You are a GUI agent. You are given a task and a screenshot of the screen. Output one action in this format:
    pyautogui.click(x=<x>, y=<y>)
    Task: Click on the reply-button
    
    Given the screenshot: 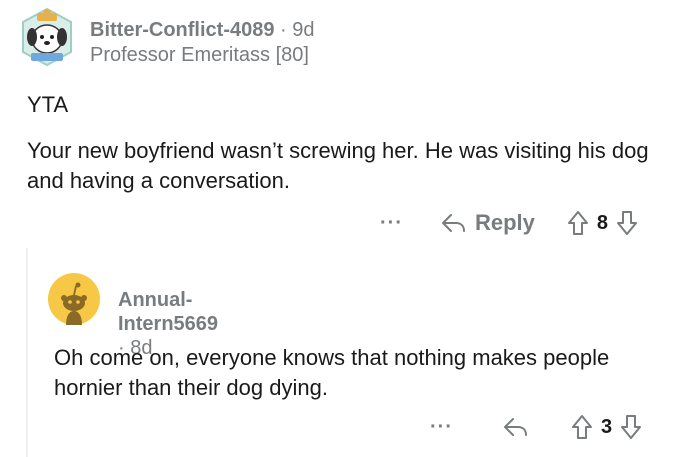 What is the action you would take?
    pyautogui.click(x=516, y=427)
    